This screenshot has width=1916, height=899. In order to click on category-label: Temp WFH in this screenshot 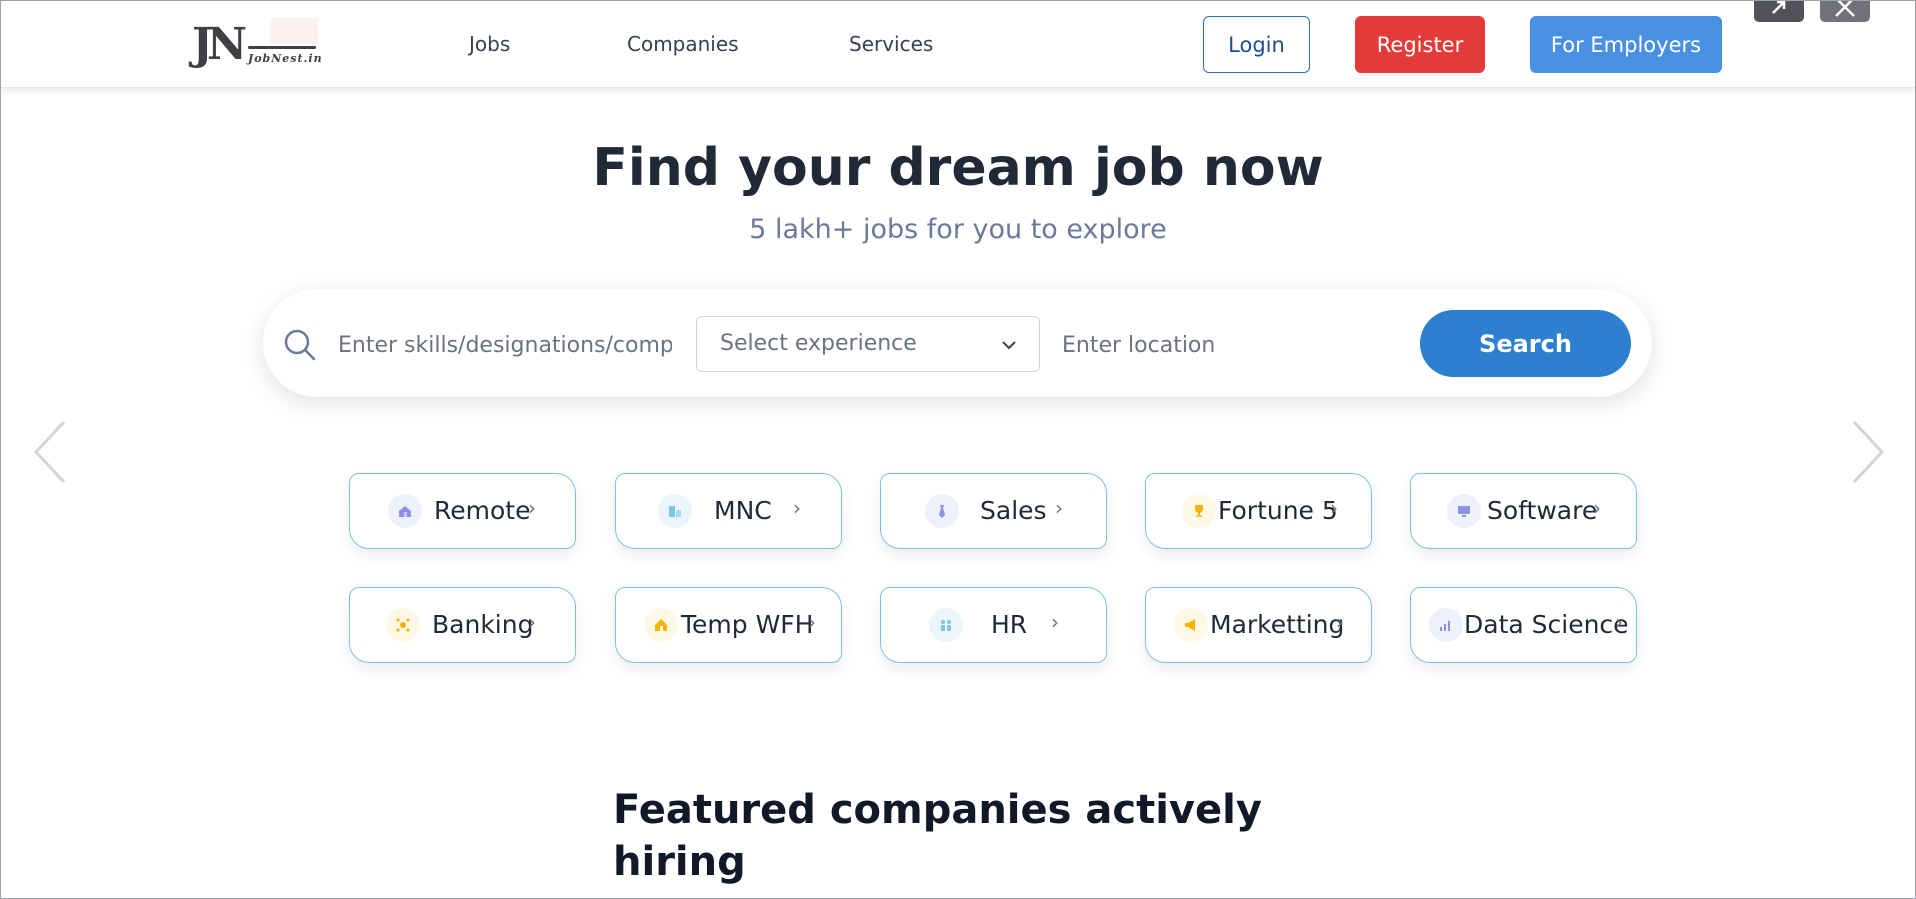, I will do `click(747, 624)`.